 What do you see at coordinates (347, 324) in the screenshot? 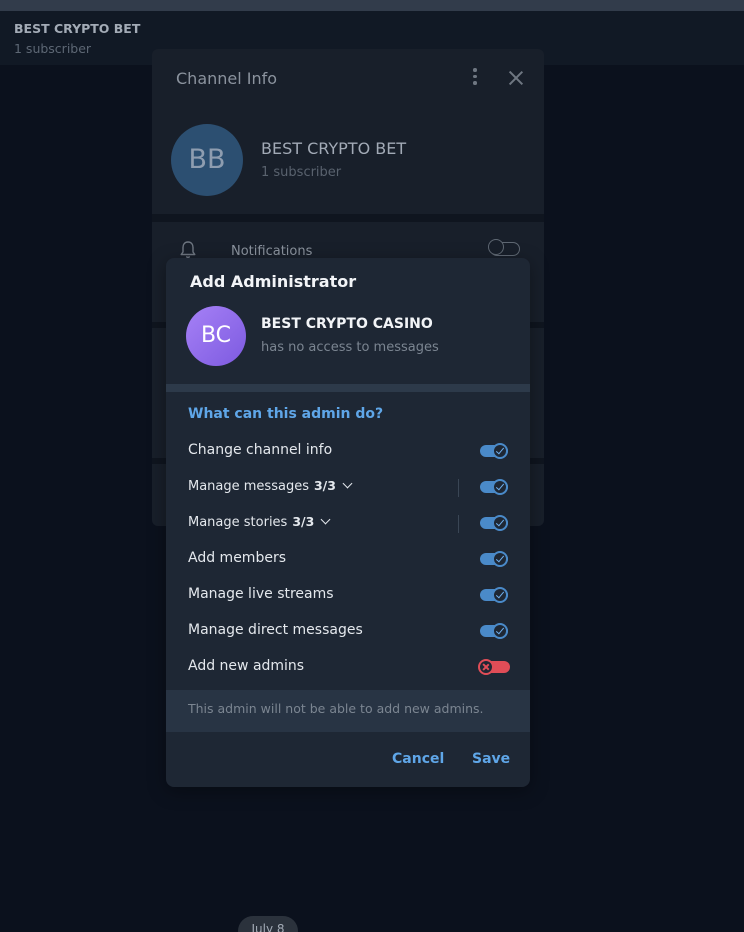
I see `admin-user-name: BEST CRYPTO CASINO` at bounding box center [347, 324].